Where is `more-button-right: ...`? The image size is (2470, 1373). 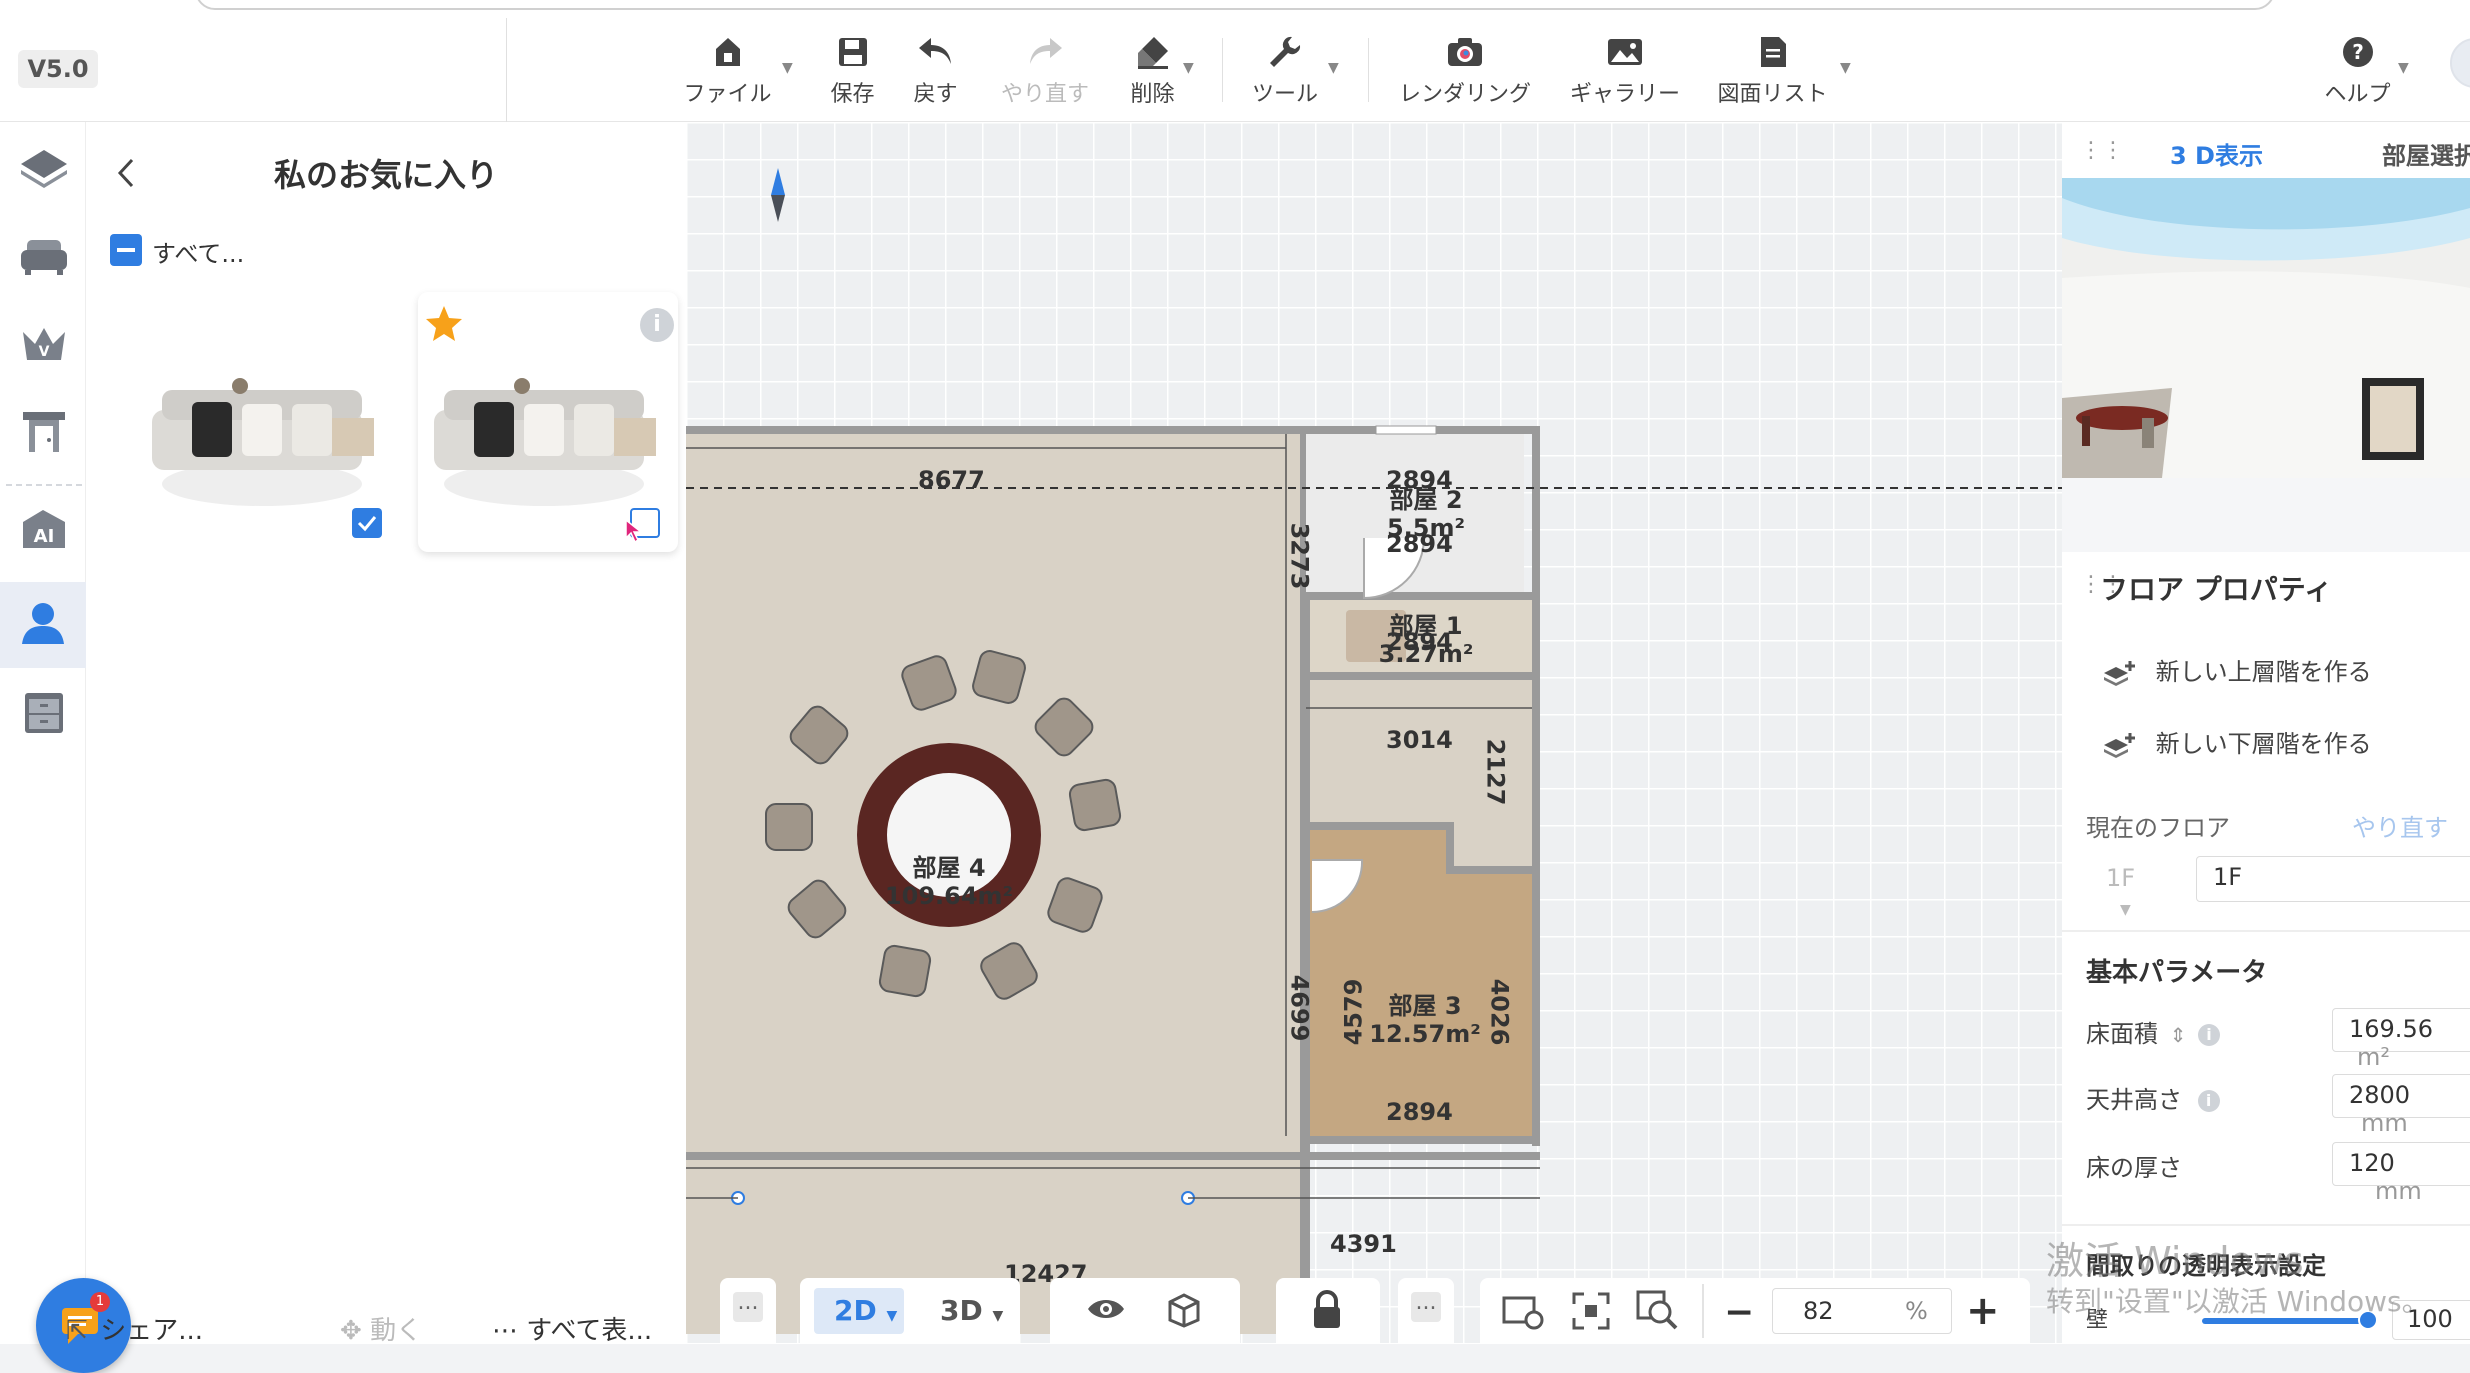
more-button-right: ... is located at coordinates (1426, 1311).